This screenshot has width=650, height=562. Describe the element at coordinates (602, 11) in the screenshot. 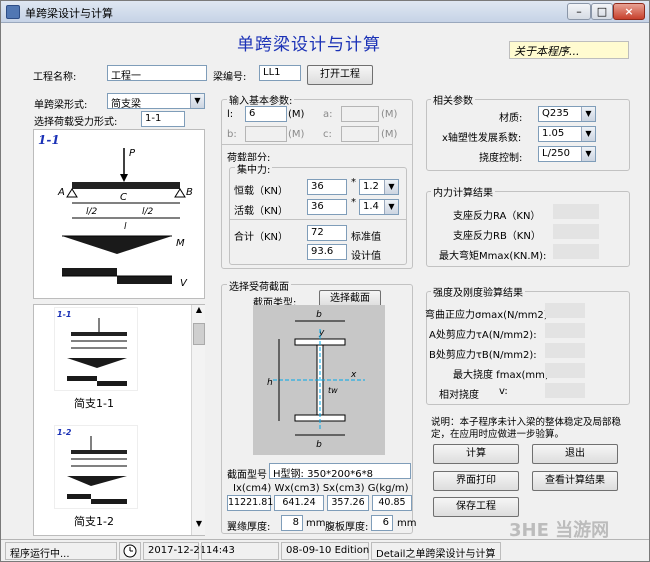

I see `maximize-button: □` at that location.